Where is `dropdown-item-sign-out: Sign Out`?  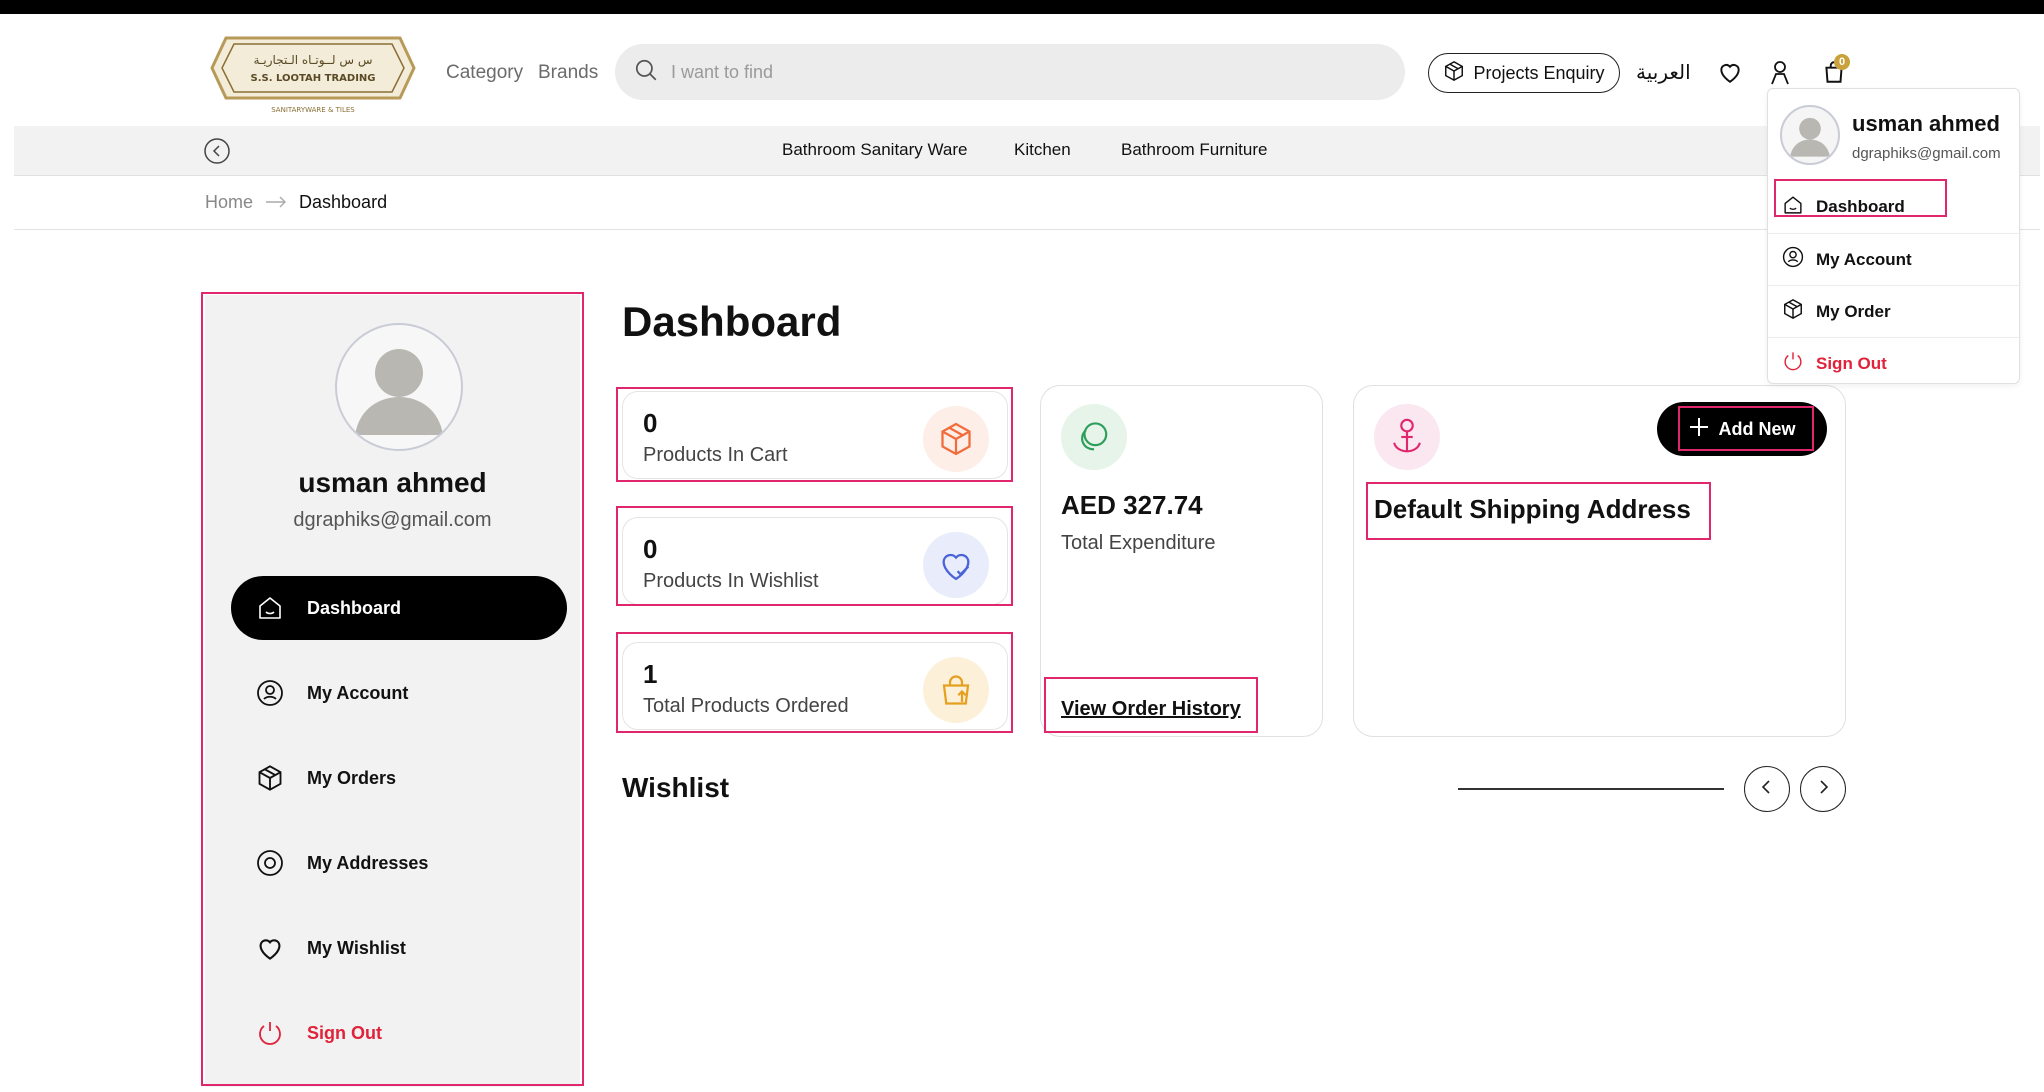 dropdown-item-sign-out: Sign Out is located at coordinates (1894, 363).